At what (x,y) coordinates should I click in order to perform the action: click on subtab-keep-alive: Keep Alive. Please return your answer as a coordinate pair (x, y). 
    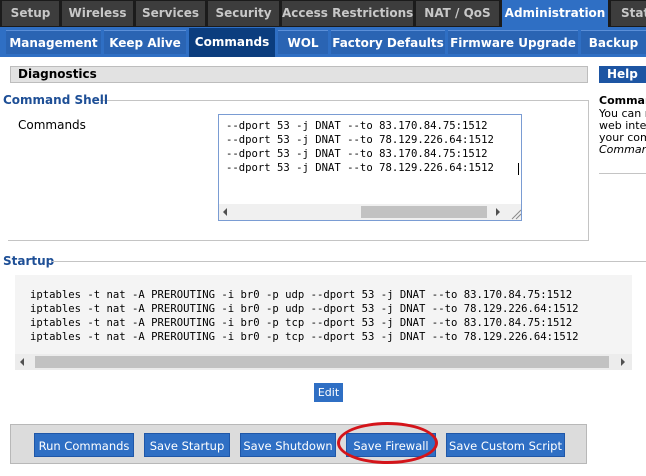
    Looking at the image, I should click on (145, 42).